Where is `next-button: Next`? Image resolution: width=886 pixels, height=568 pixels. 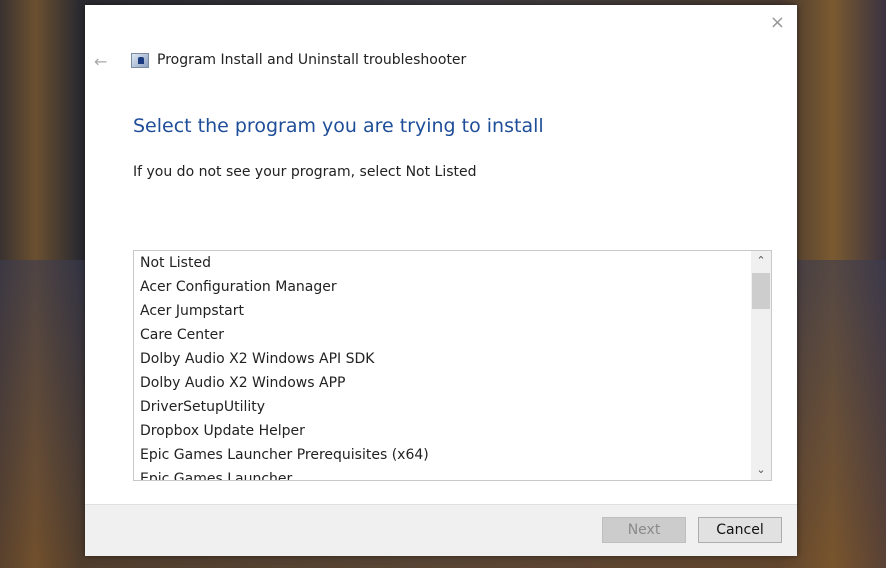
next-button: Next is located at coordinates (644, 530).